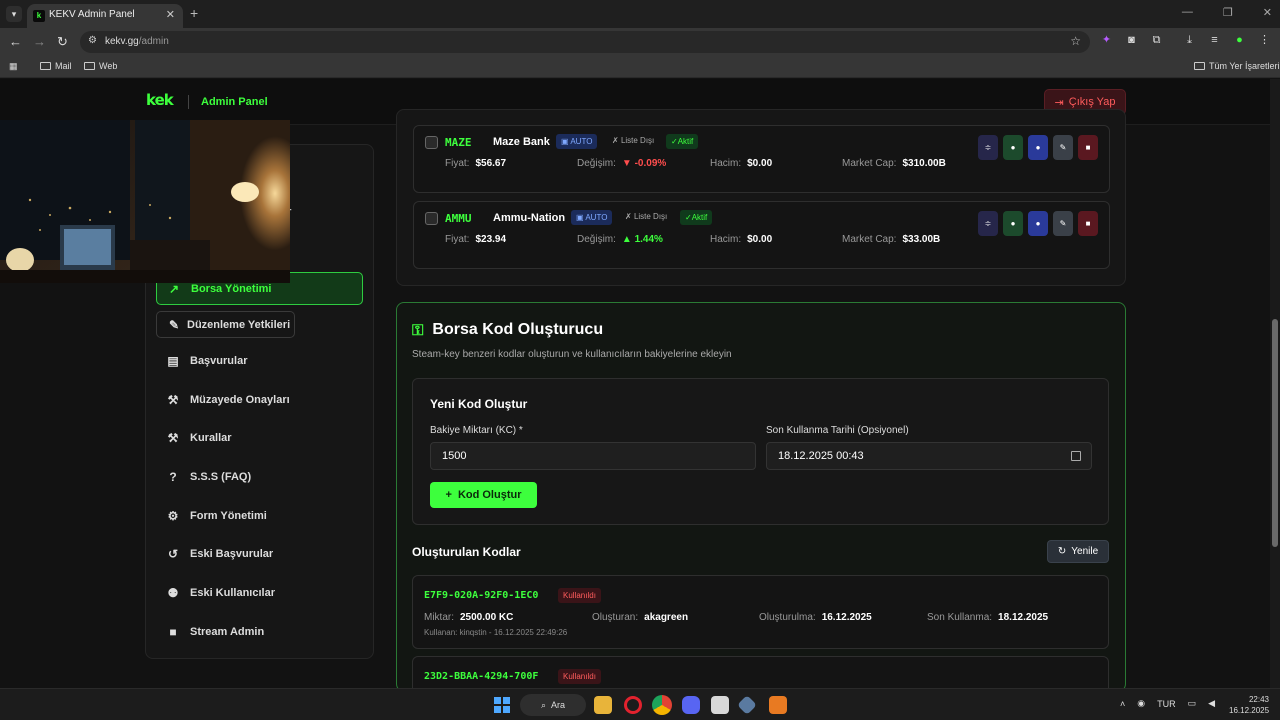 Image resolution: width=1280 pixels, height=720 pixels. What do you see at coordinates (1264, 40) in the screenshot?
I see `menu-dots-icon: ⋮` at bounding box center [1264, 40].